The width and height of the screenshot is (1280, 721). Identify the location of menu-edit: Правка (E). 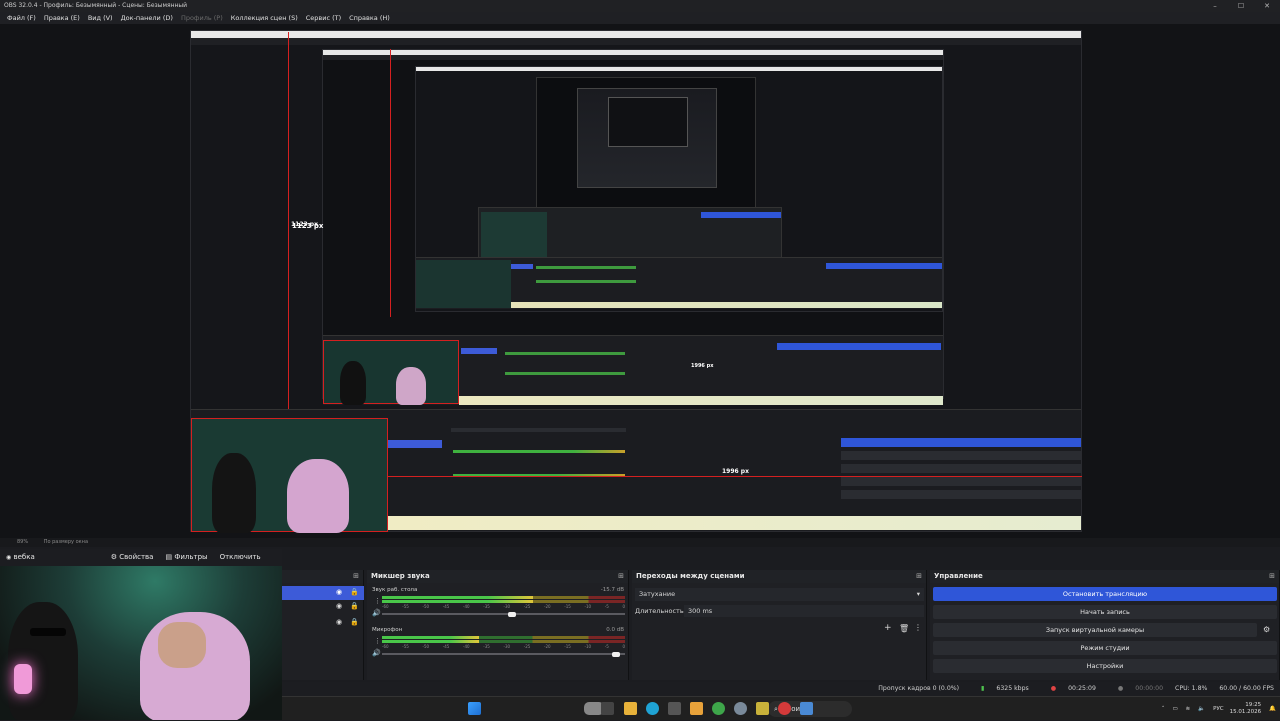
(62, 18).